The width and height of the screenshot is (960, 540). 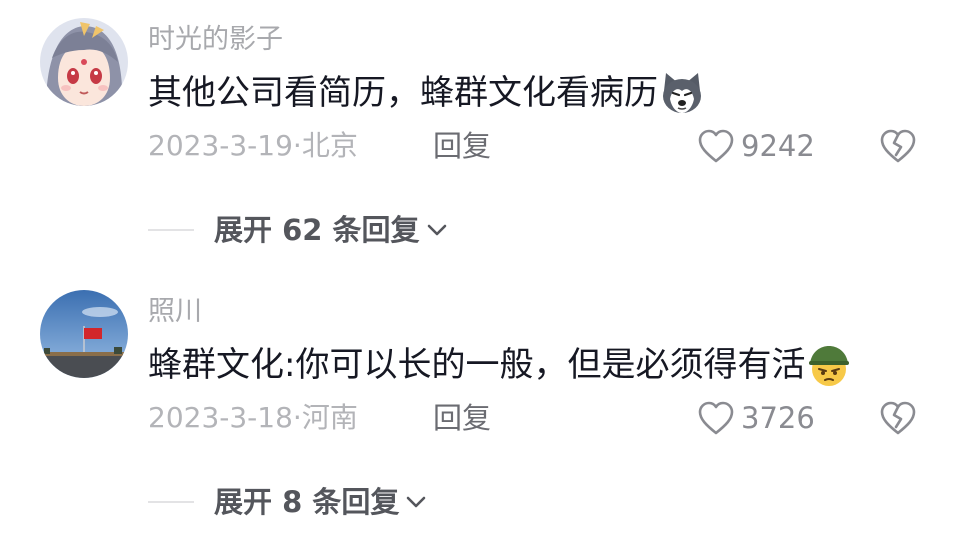 I want to click on comment-date: 2023-3-18, so click(x=220, y=417).